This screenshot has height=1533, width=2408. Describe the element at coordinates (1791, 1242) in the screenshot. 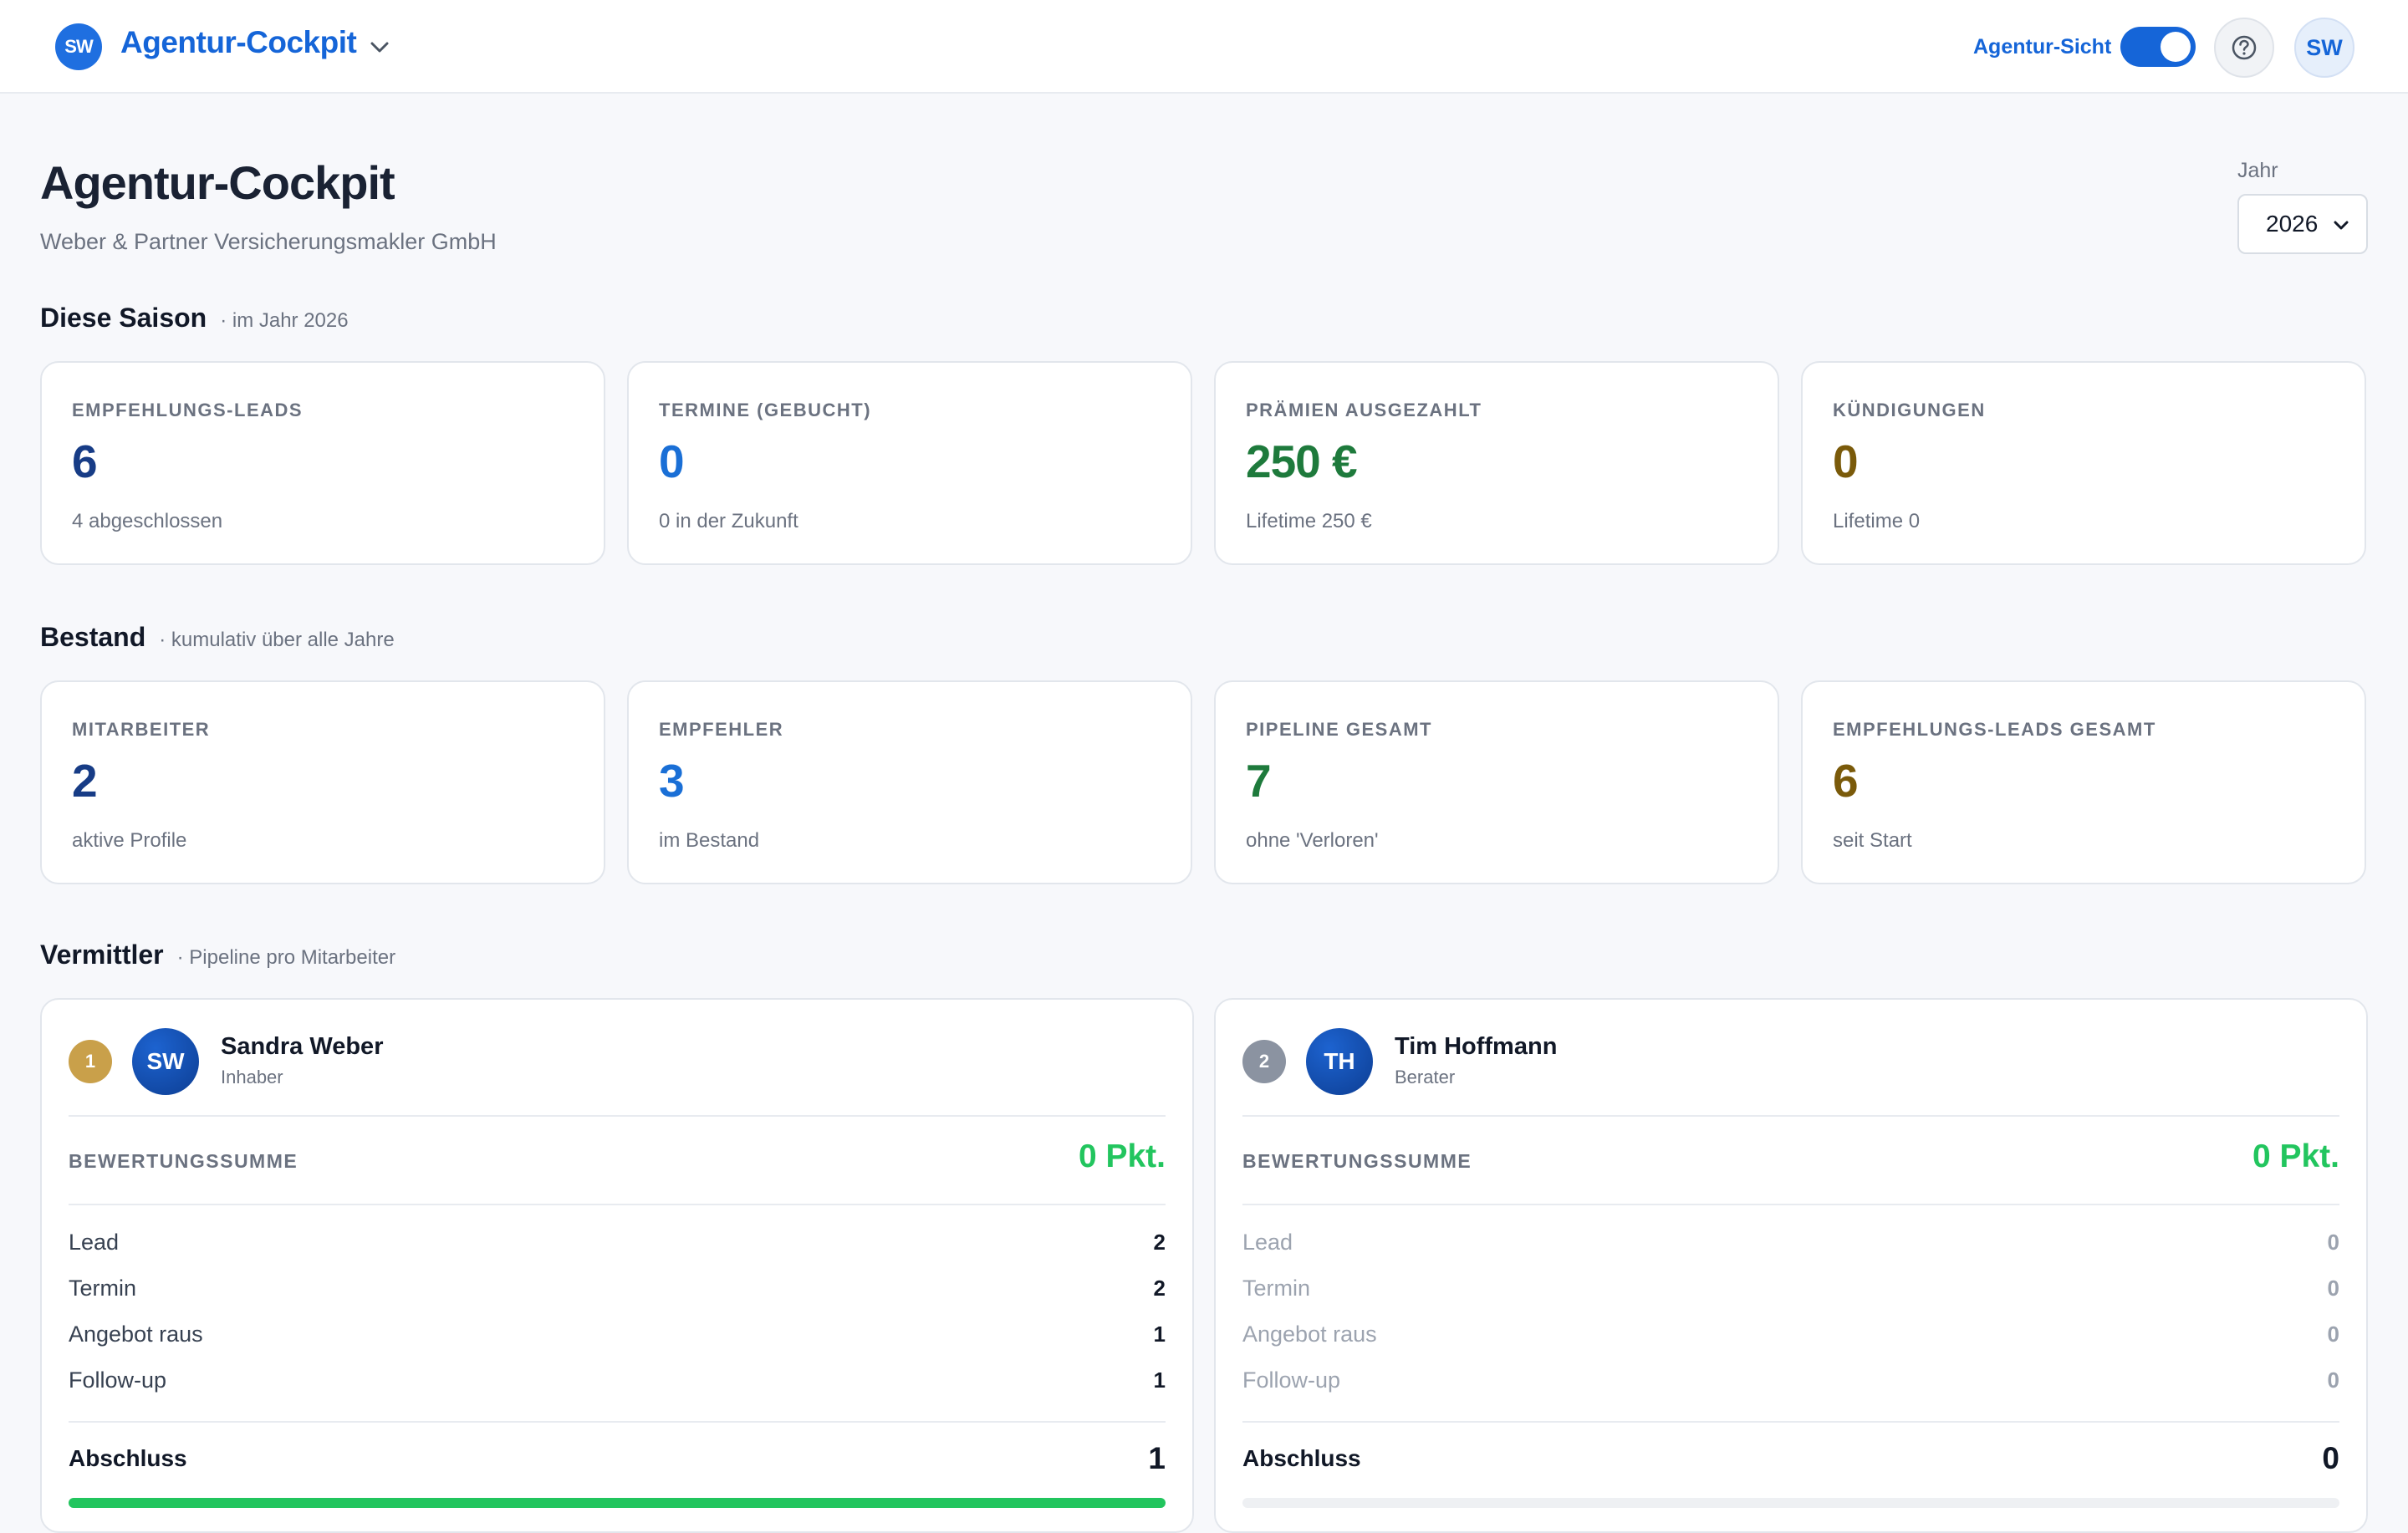

I see `pipeline-row: Lead 0` at that location.